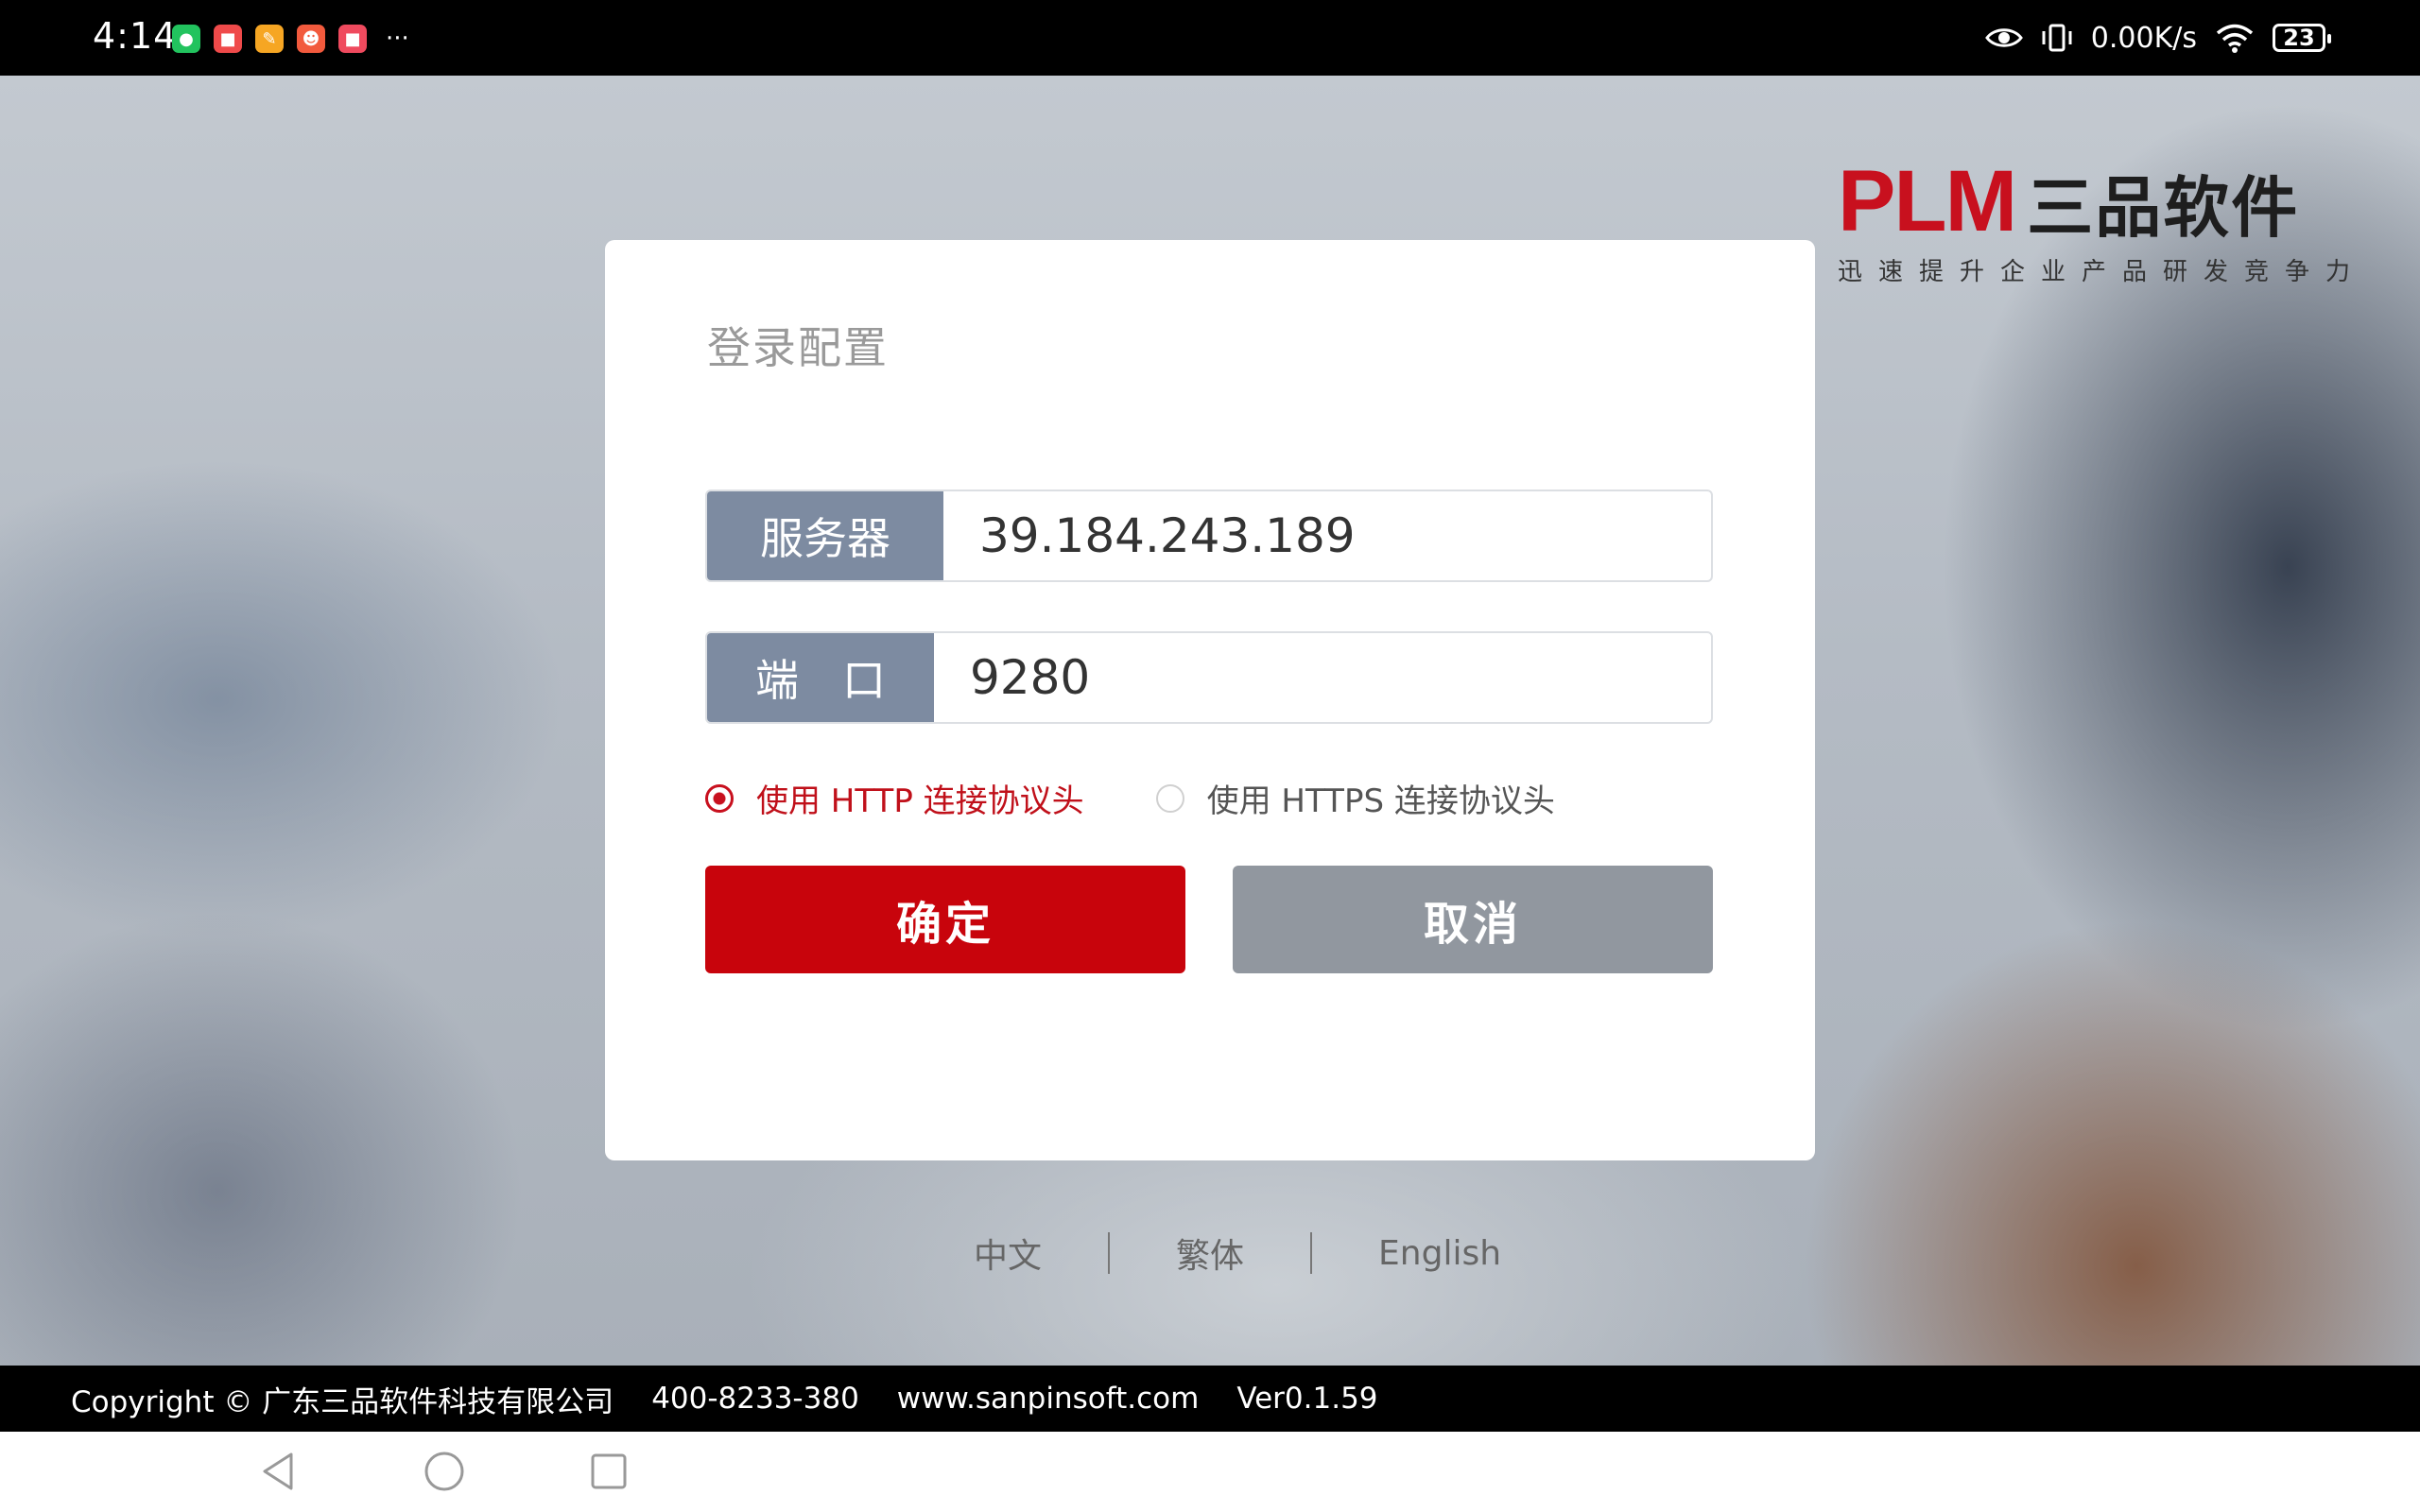  I want to click on radio-https: 使用 HTTPS 连接协议头, so click(1355, 798).